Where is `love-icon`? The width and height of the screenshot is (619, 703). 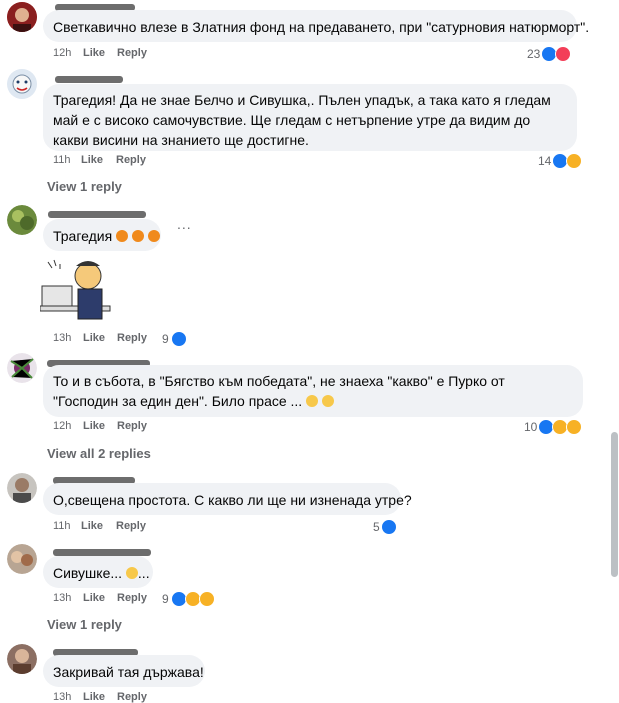
love-icon is located at coordinates (563, 54).